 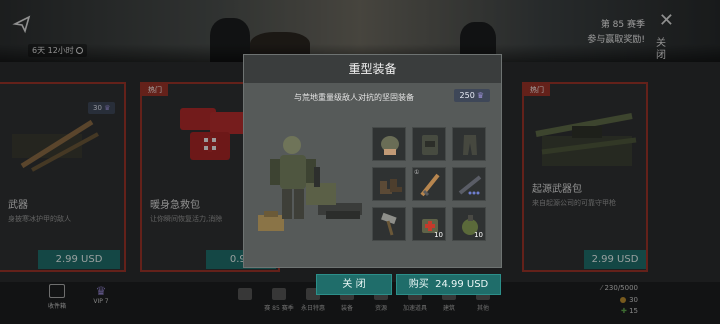 What do you see at coordinates (310, 183) in the screenshot?
I see `heavy-soldier-illustration` at bounding box center [310, 183].